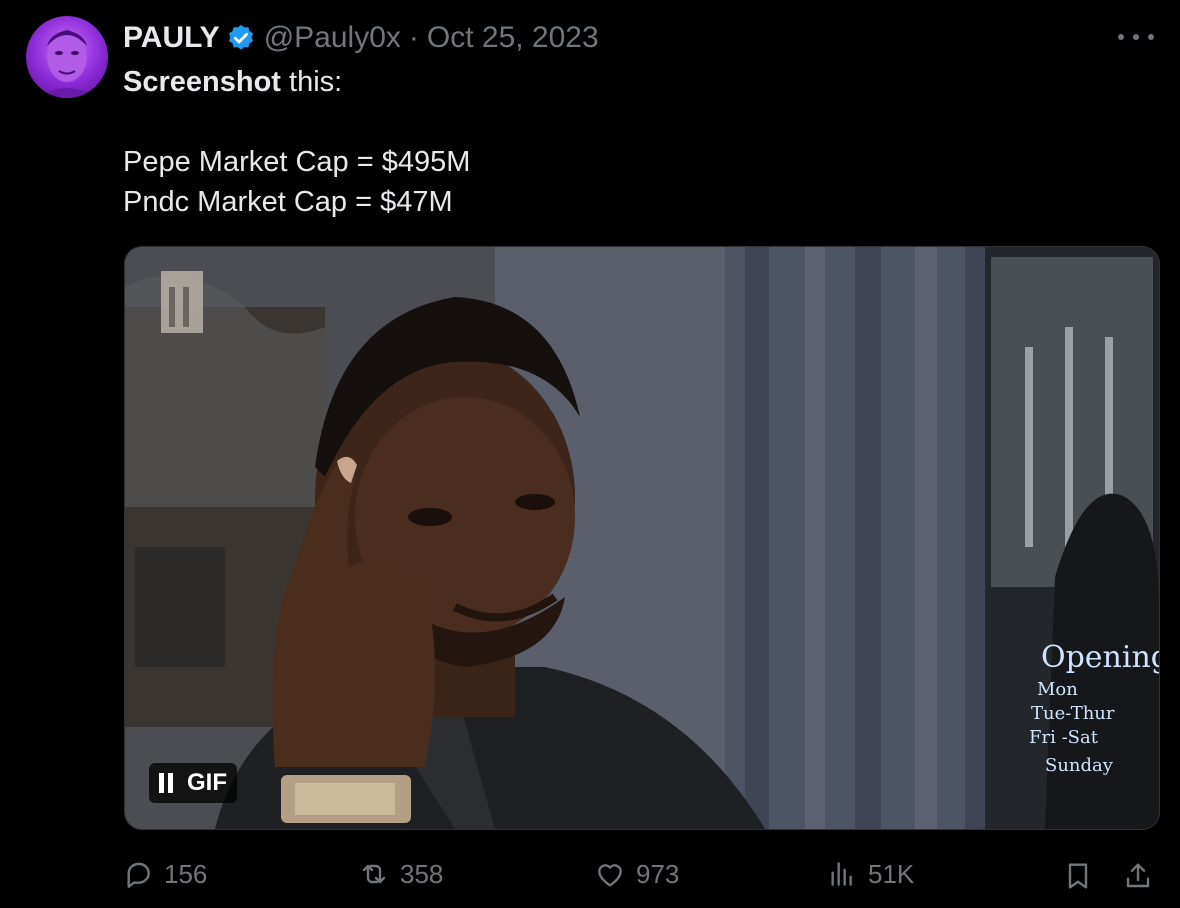 The height and width of the screenshot is (908, 1180). Describe the element at coordinates (1073, 713) in the screenshot. I see `sign-tue-thur: Tue-Thur` at that location.